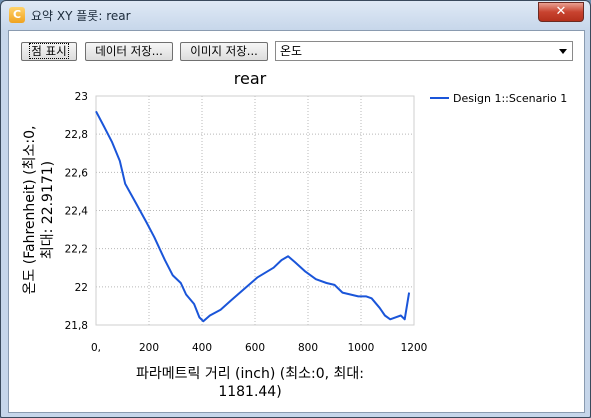 This screenshot has width=591, height=418. What do you see at coordinates (424, 51) in the screenshot?
I see `variable-select: 온도` at bounding box center [424, 51].